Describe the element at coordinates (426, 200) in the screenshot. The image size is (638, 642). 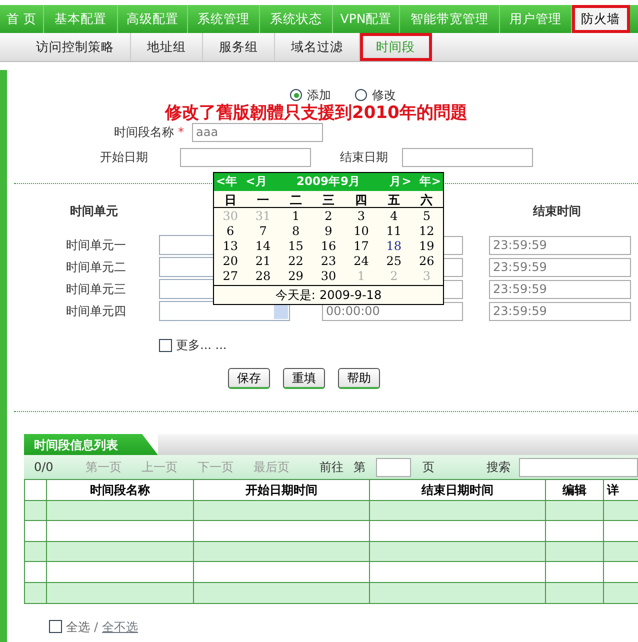
I see `weekday-label: 六` at that location.